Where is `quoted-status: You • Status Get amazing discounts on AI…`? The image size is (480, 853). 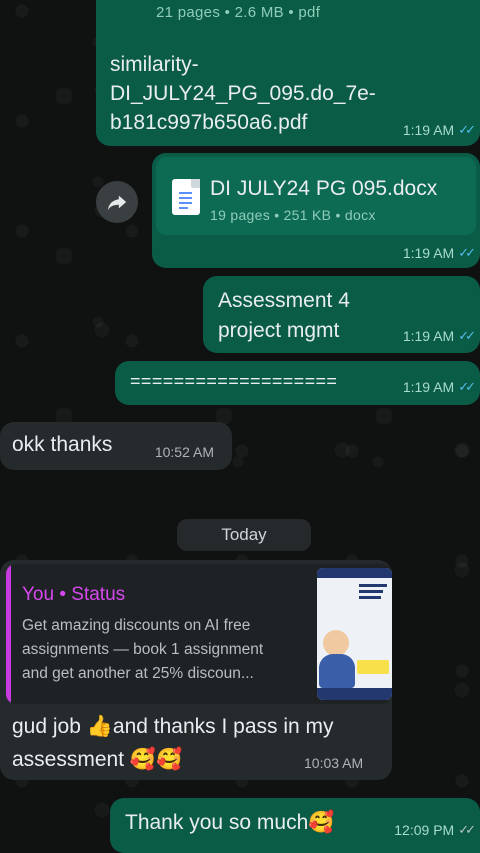
quoted-status: You • Status Get amazing discounts on AI… is located at coordinates (199, 634).